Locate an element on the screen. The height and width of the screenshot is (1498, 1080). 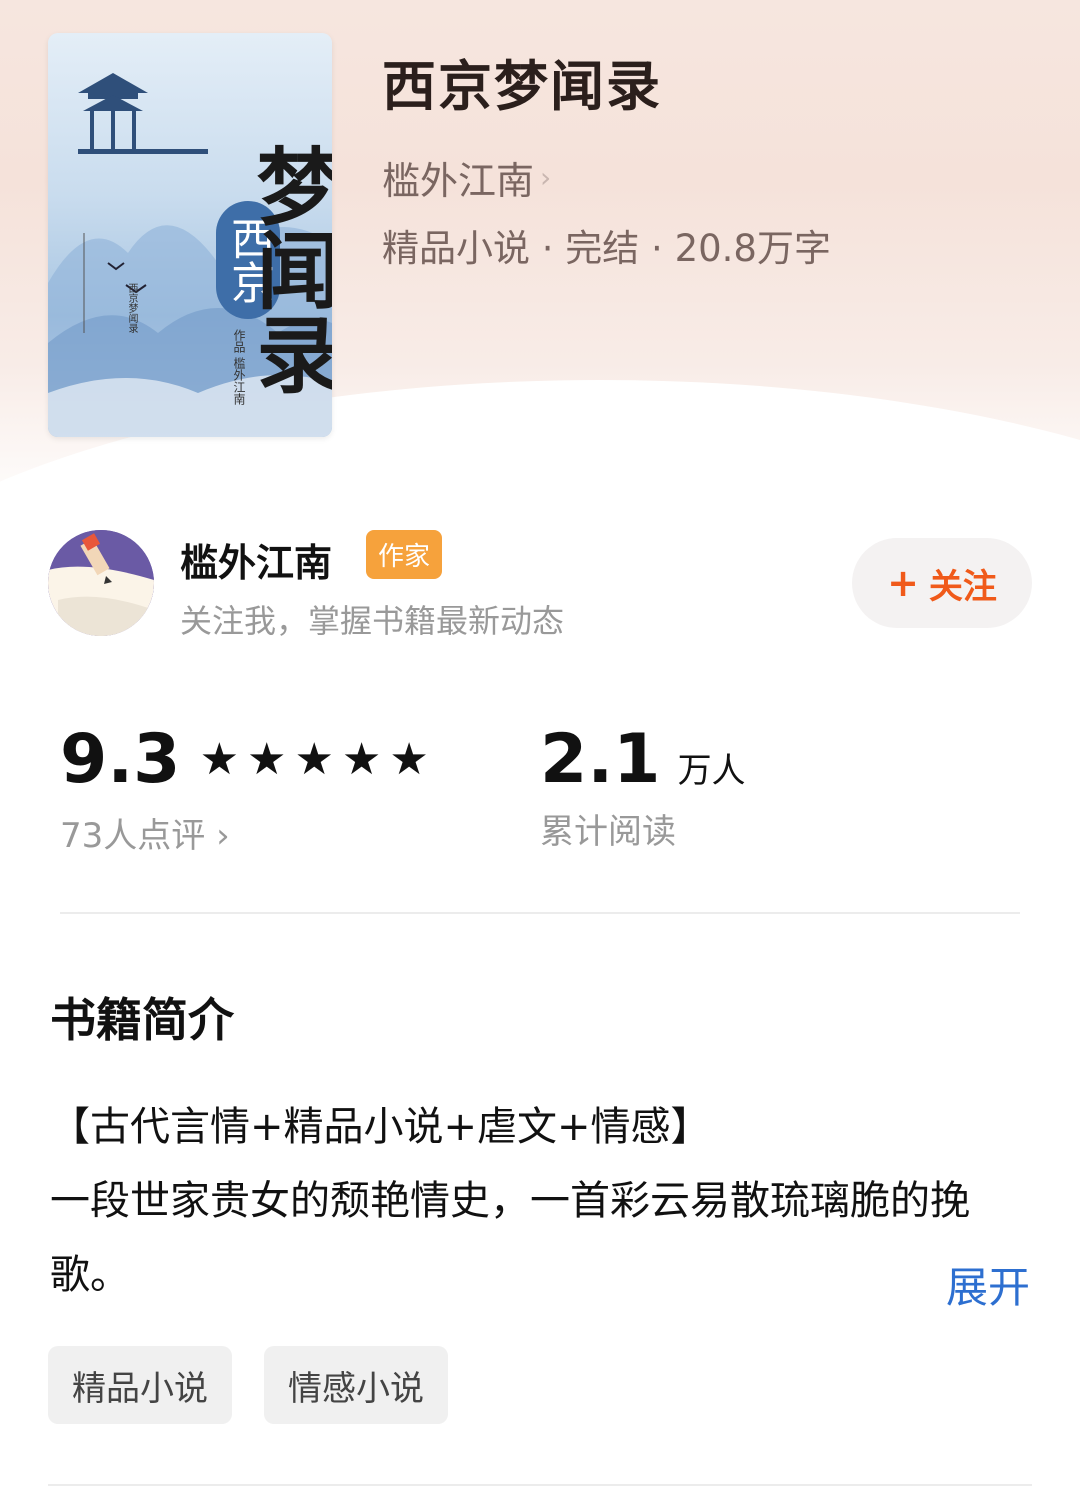
rating-block: 9.3 ★★★★★ is located at coordinates (248, 759).